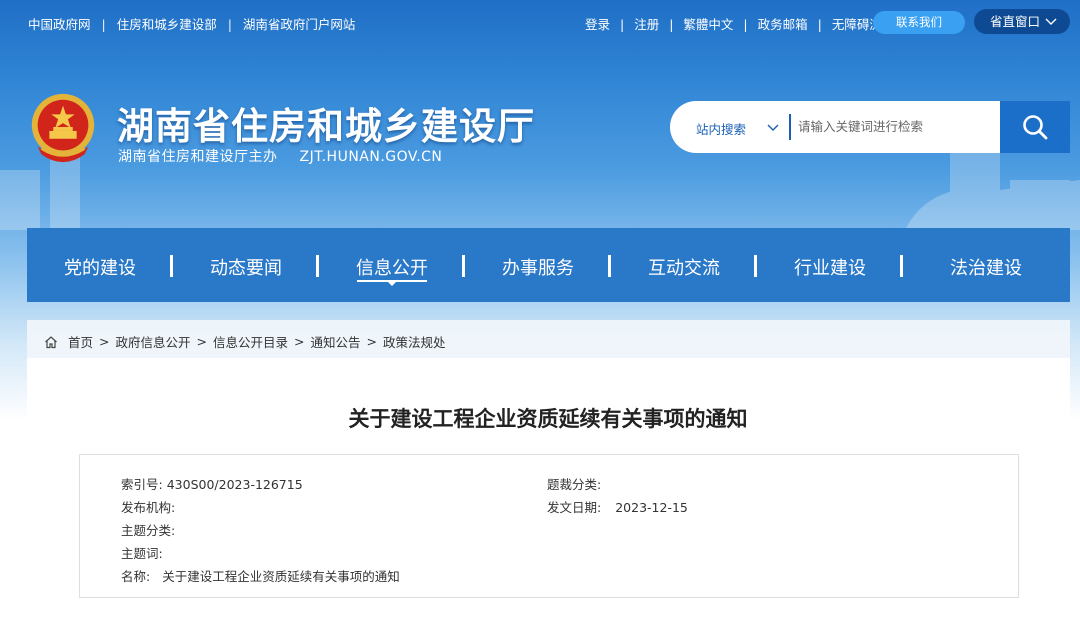 Image resolution: width=1080 pixels, height=617 pixels. I want to click on site-subtitle: 湖南省住房和建设厅主办 ZJT.HUNAN.GOV.CN, so click(280, 156).